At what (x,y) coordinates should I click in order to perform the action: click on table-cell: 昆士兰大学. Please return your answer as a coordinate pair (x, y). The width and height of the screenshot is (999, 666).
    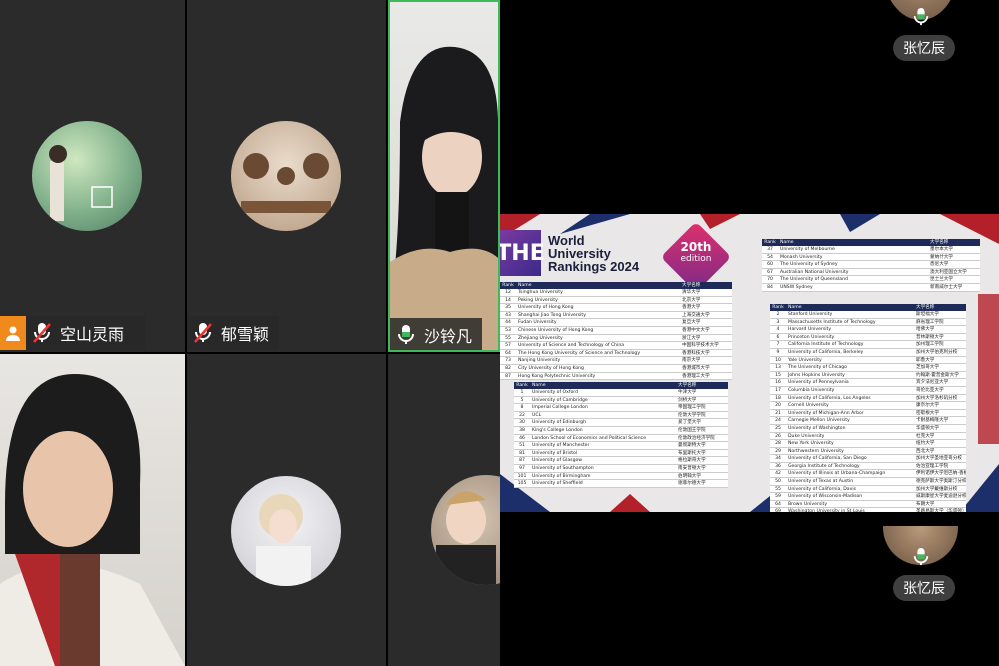
    Looking at the image, I should click on (941, 280).